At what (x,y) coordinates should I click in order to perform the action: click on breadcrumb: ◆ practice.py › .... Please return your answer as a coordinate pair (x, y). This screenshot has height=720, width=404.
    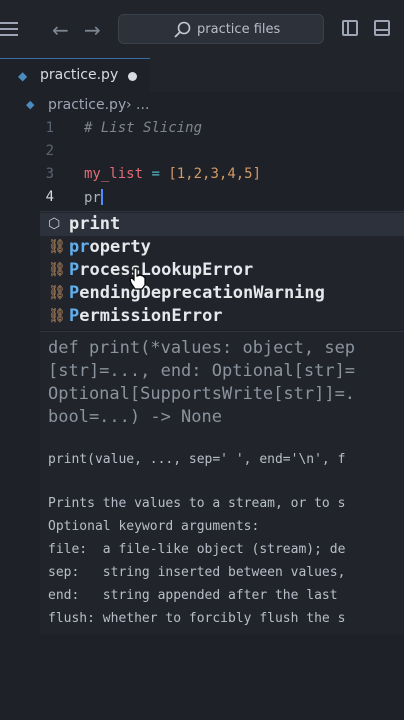
    Looking at the image, I should click on (202, 106).